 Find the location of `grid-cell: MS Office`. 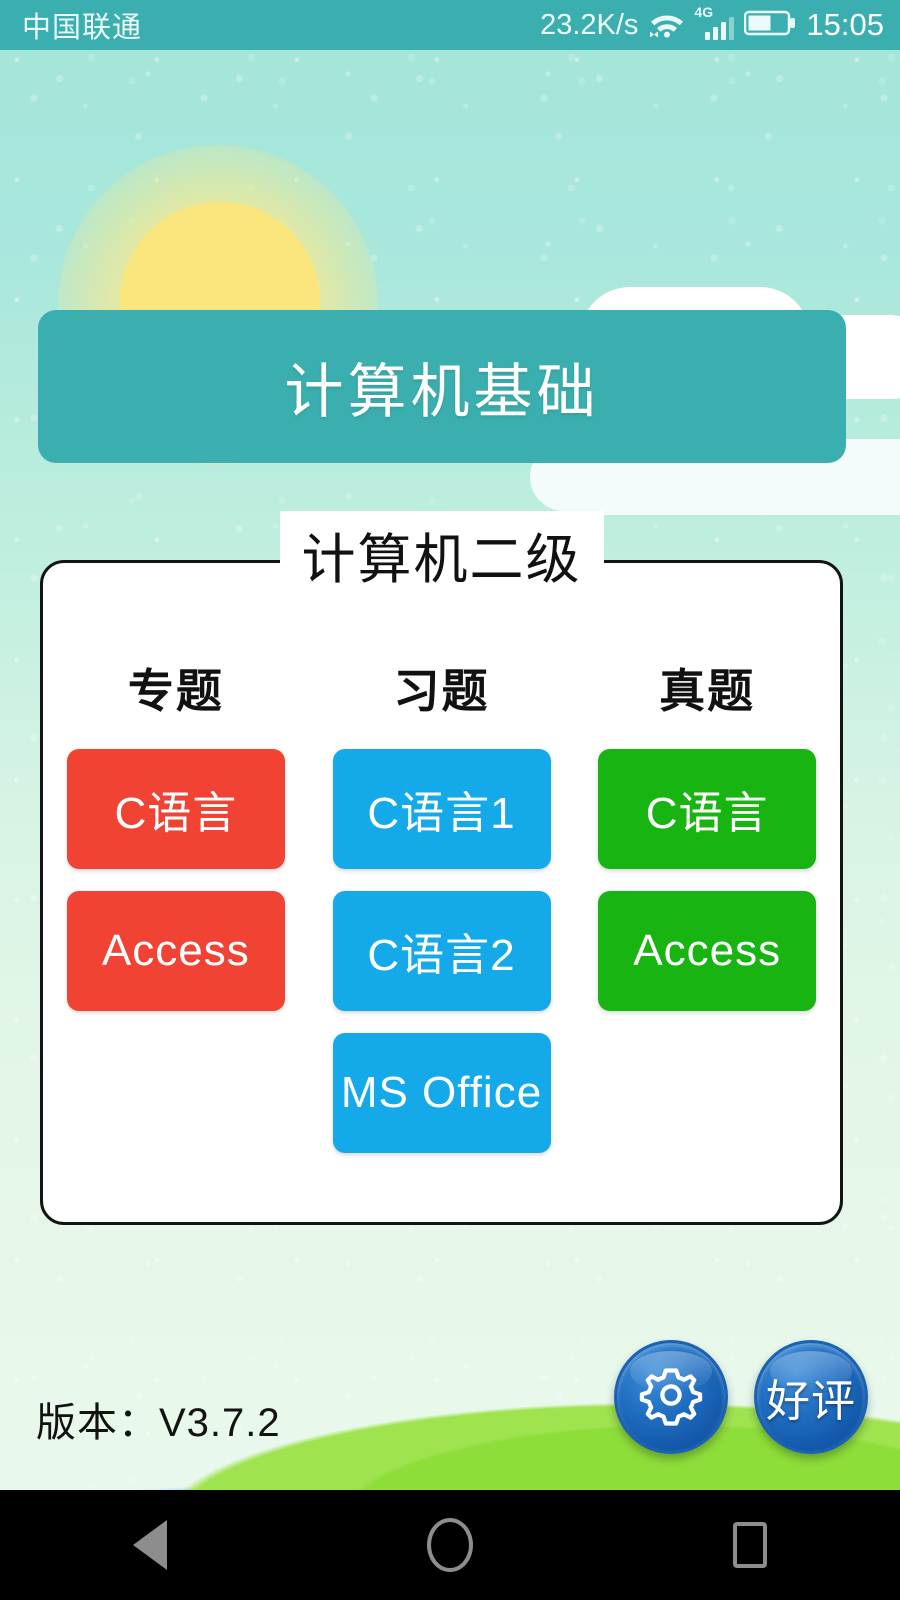

grid-cell: MS Office is located at coordinates (442, 1093).